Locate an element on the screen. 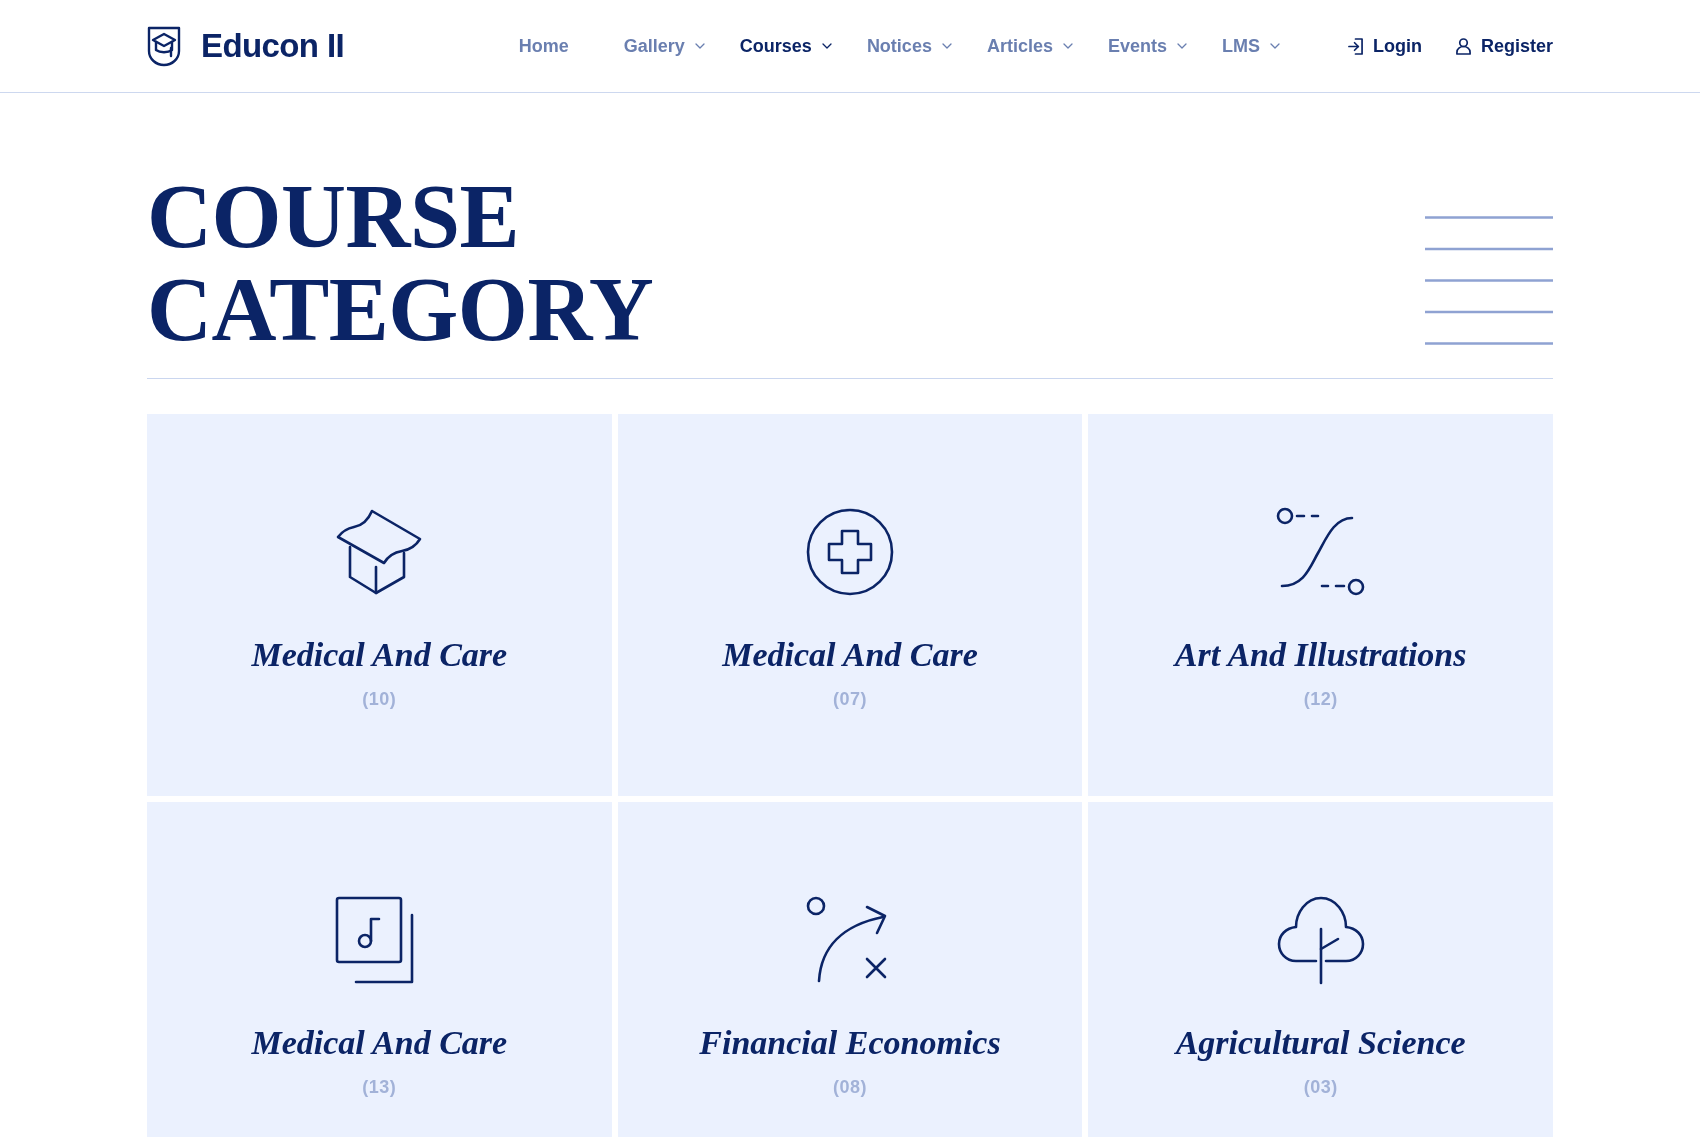  nav-link: Notices is located at coordinates (899, 46).